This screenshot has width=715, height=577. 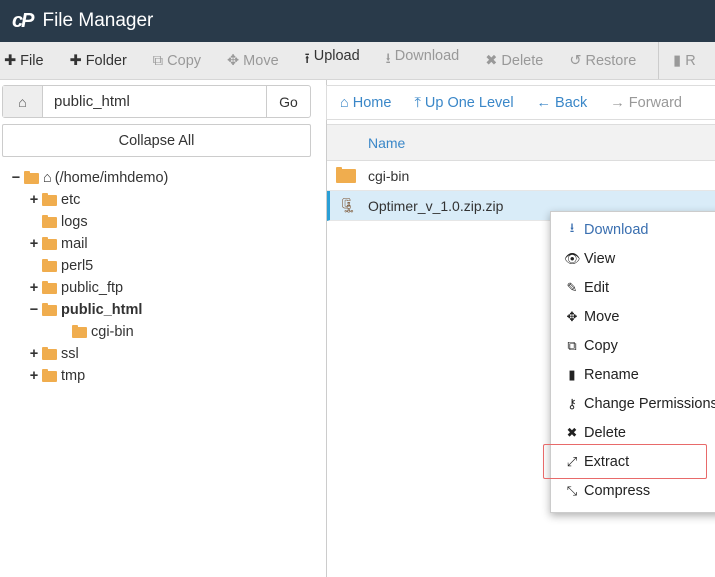 What do you see at coordinates (98, 61) in the screenshot?
I see `toolbar-folder-button: ✚ Folder` at bounding box center [98, 61].